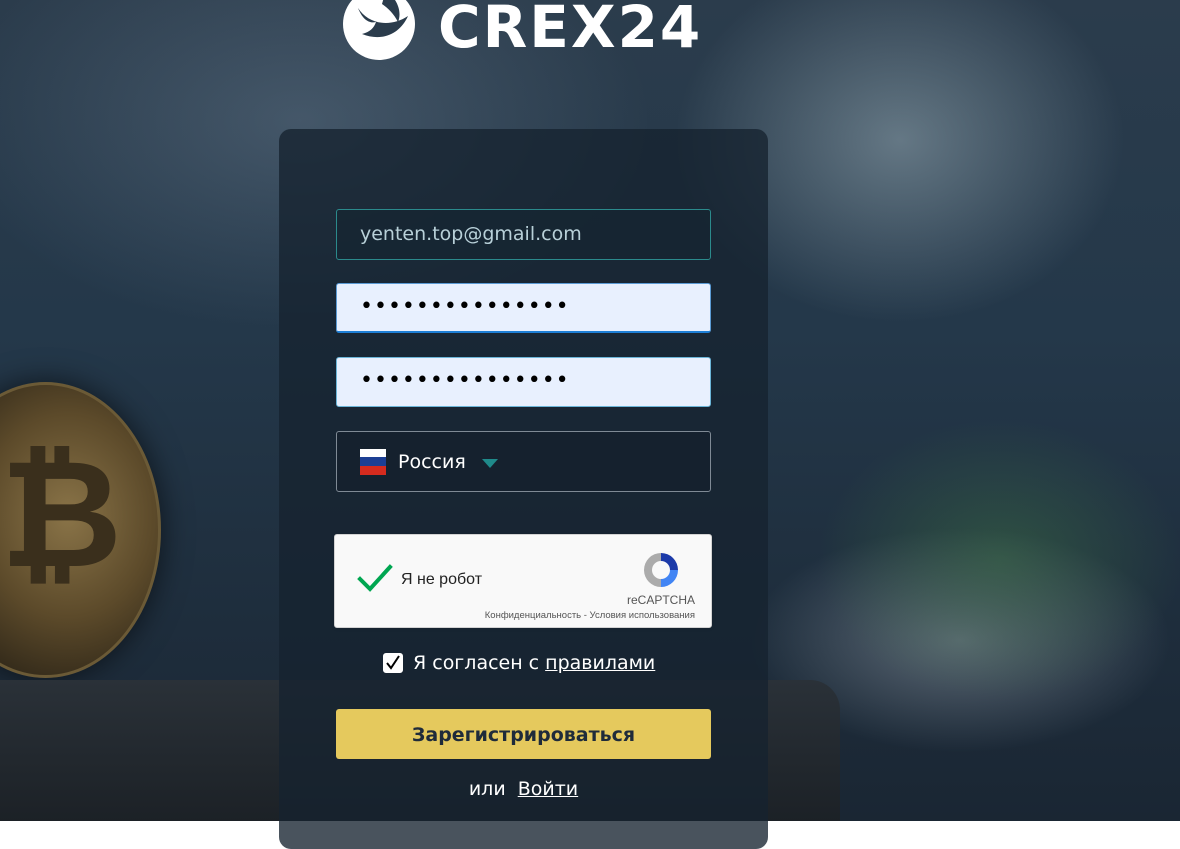  What do you see at coordinates (523, 734) in the screenshot?
I see `register-button: Зарегистрироваться` at bounding box center [523, 734].